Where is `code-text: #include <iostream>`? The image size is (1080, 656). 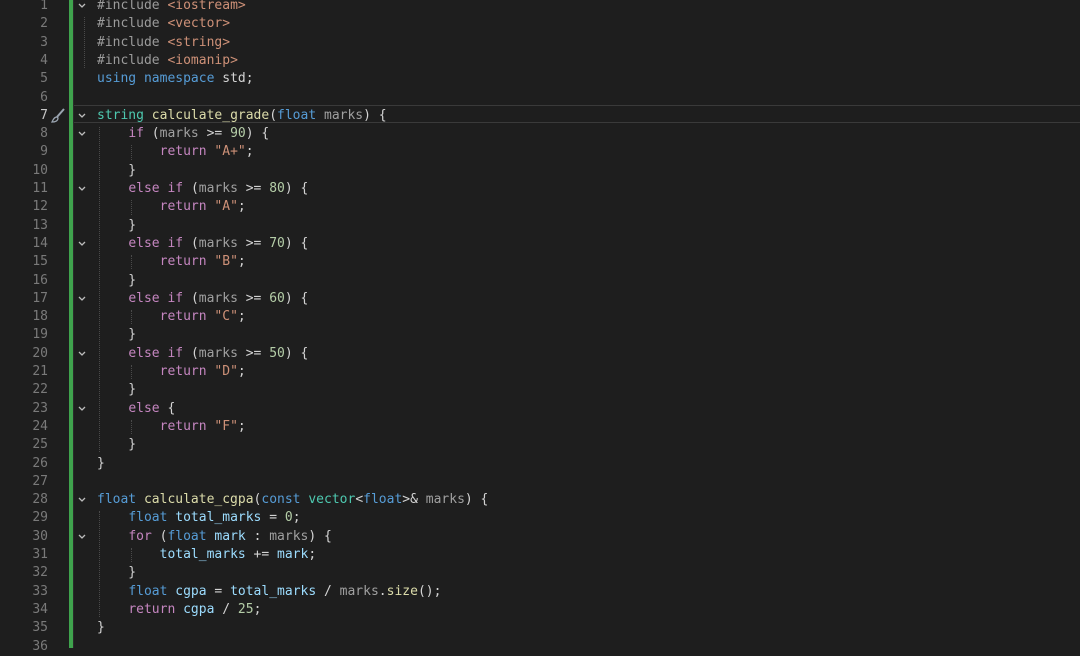
code-text: #include <iostream> is located at coordinates (171, 7).